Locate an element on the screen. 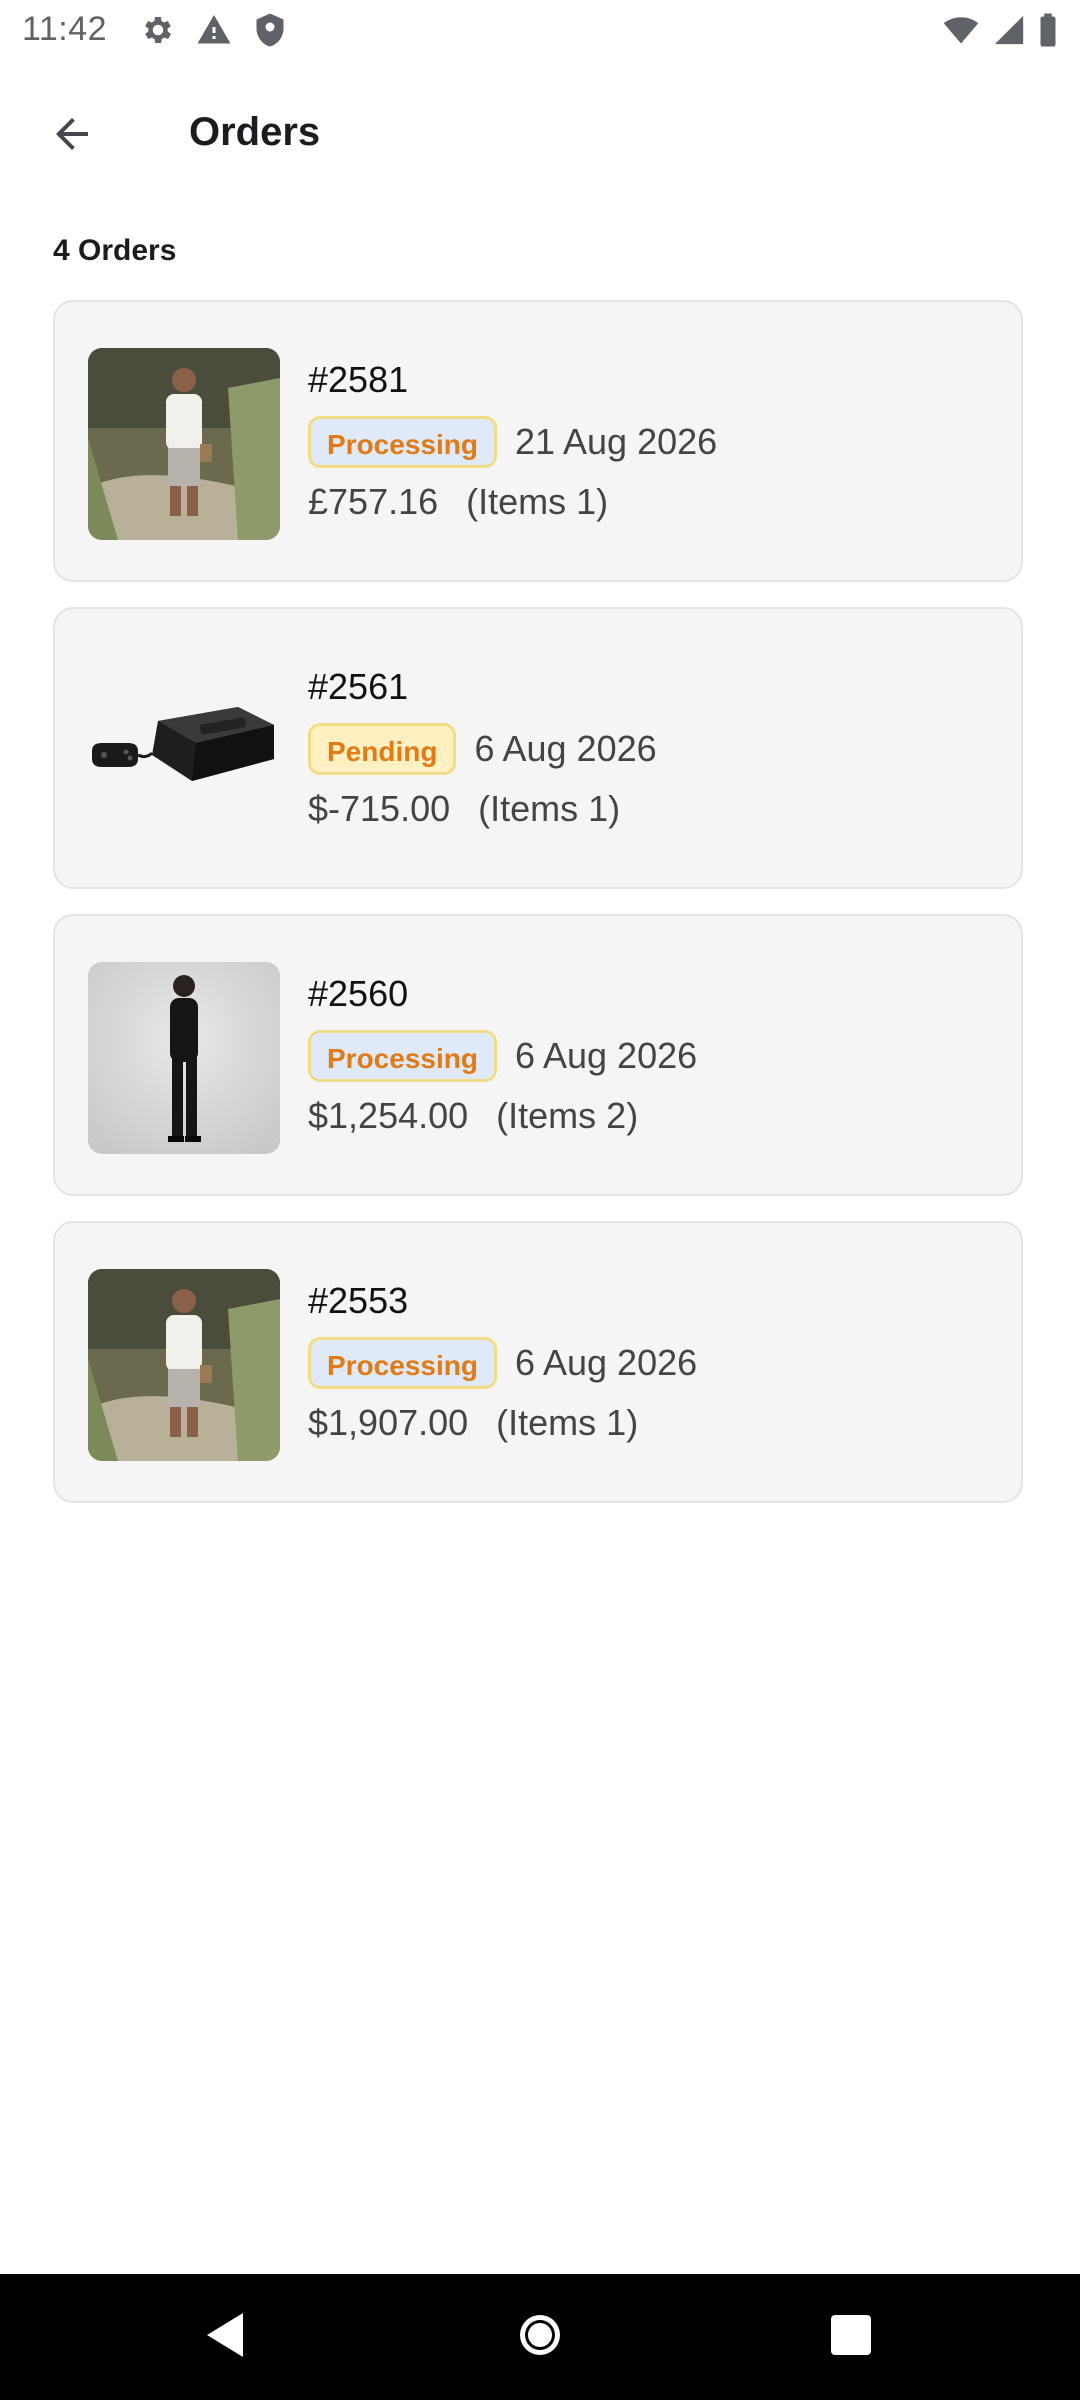 This screenshot has width=1080, height=2400. shield-icon is located at coordinates (270, 30).